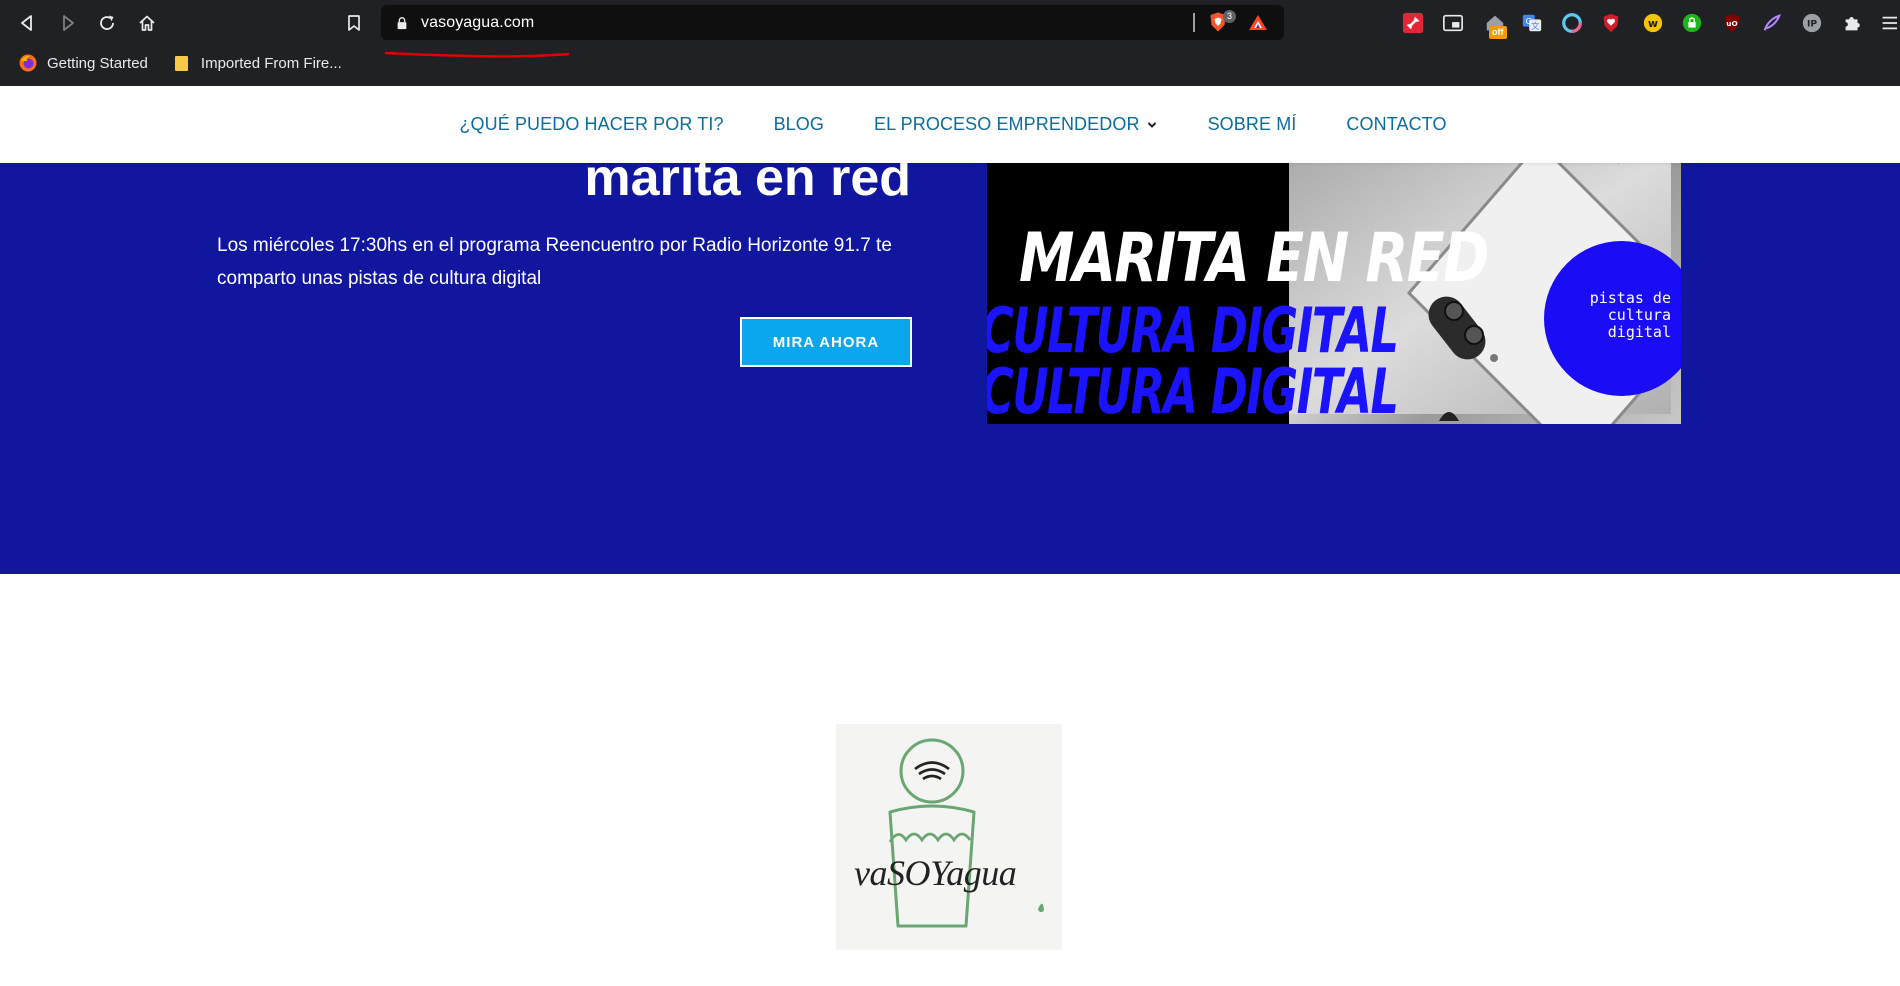 The height and width of the screenshot is (986, 1900). What do you see at coordinates (1193, 389) in the screenshot?
I see `banner-subline-2: CULTURA DIGITAL` at bounding box center [1193, 389].